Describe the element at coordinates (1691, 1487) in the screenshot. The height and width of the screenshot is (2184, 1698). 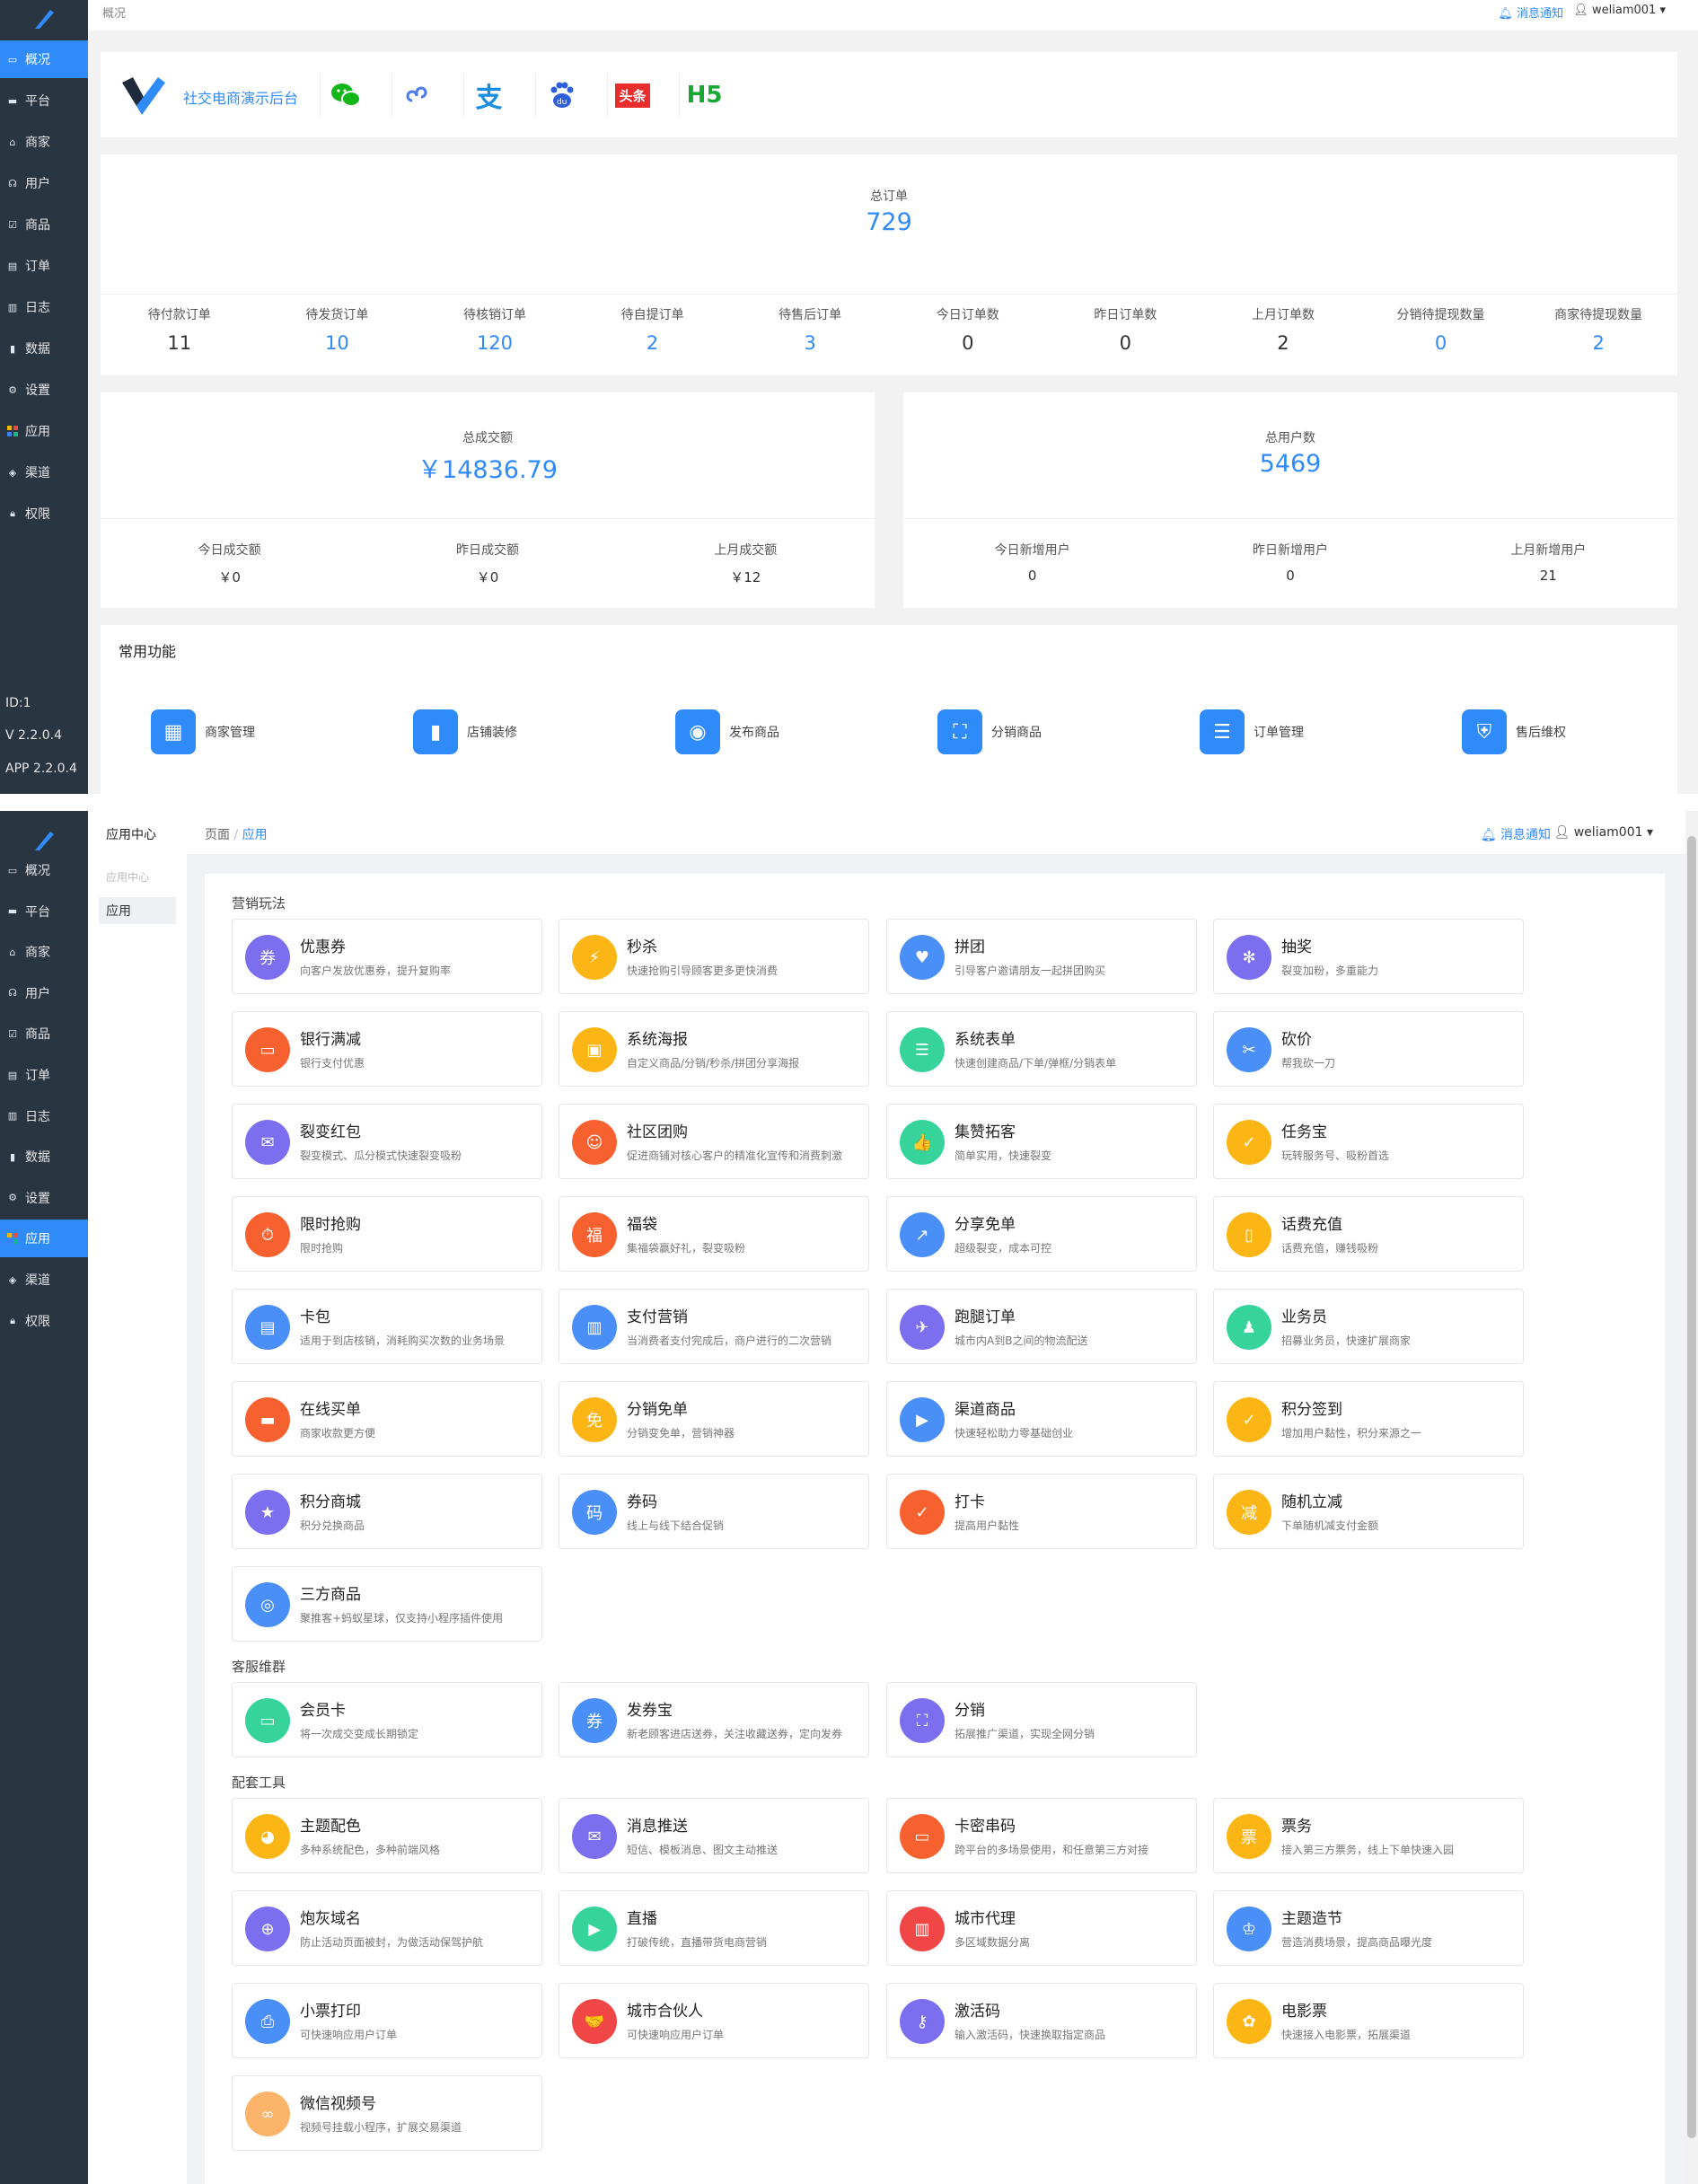
I see `scrollbar-thumb` at that location.